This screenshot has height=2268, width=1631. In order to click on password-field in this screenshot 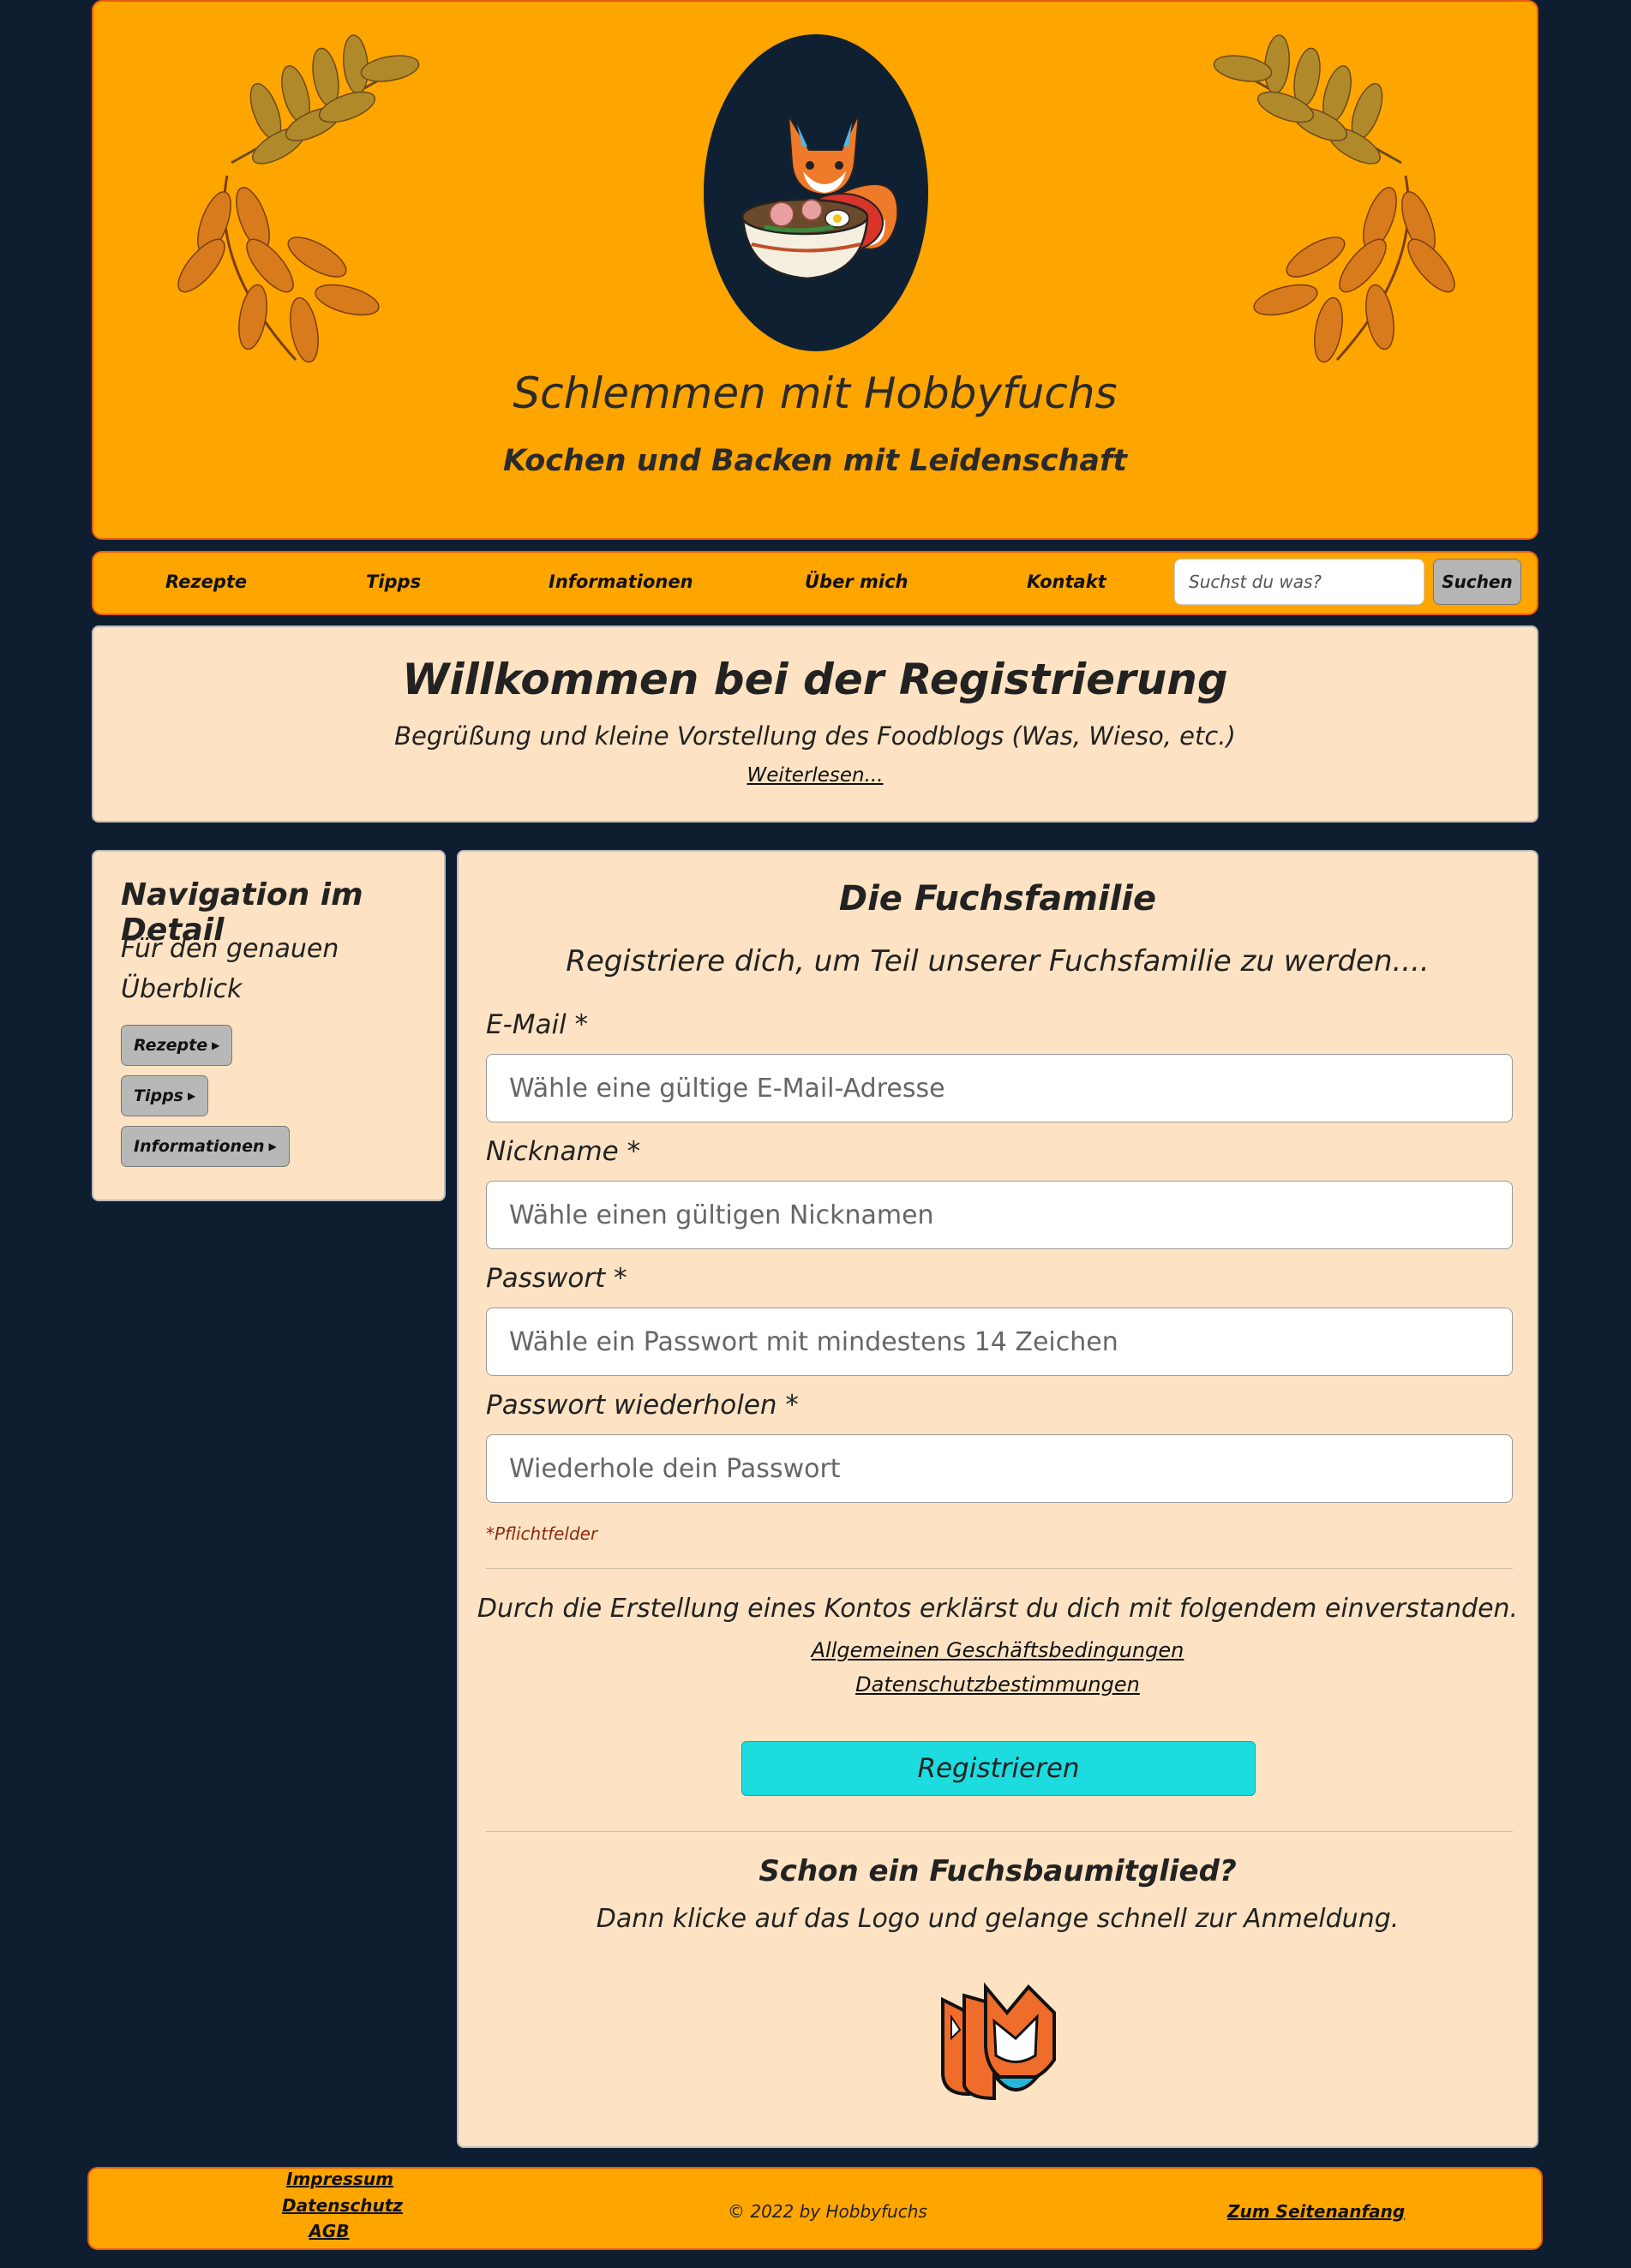, I will do `click(1000, 1342)`.